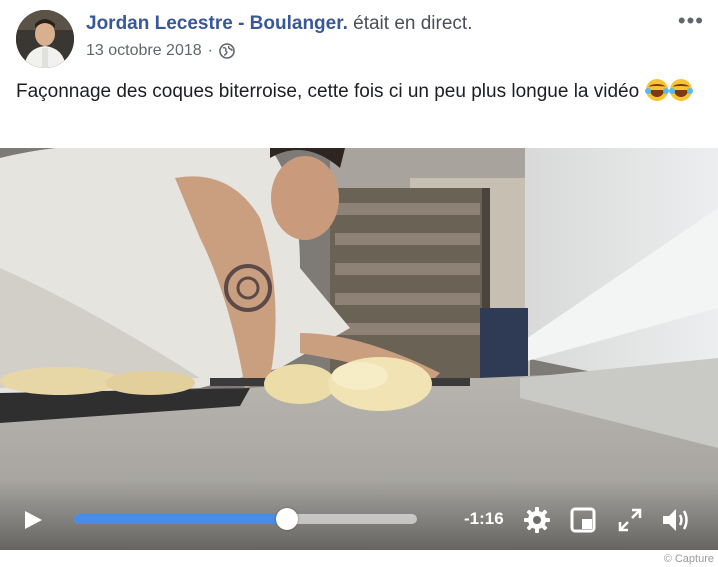 The image size is (718, 567). I want to click on progress-bar, so click(245, 519).